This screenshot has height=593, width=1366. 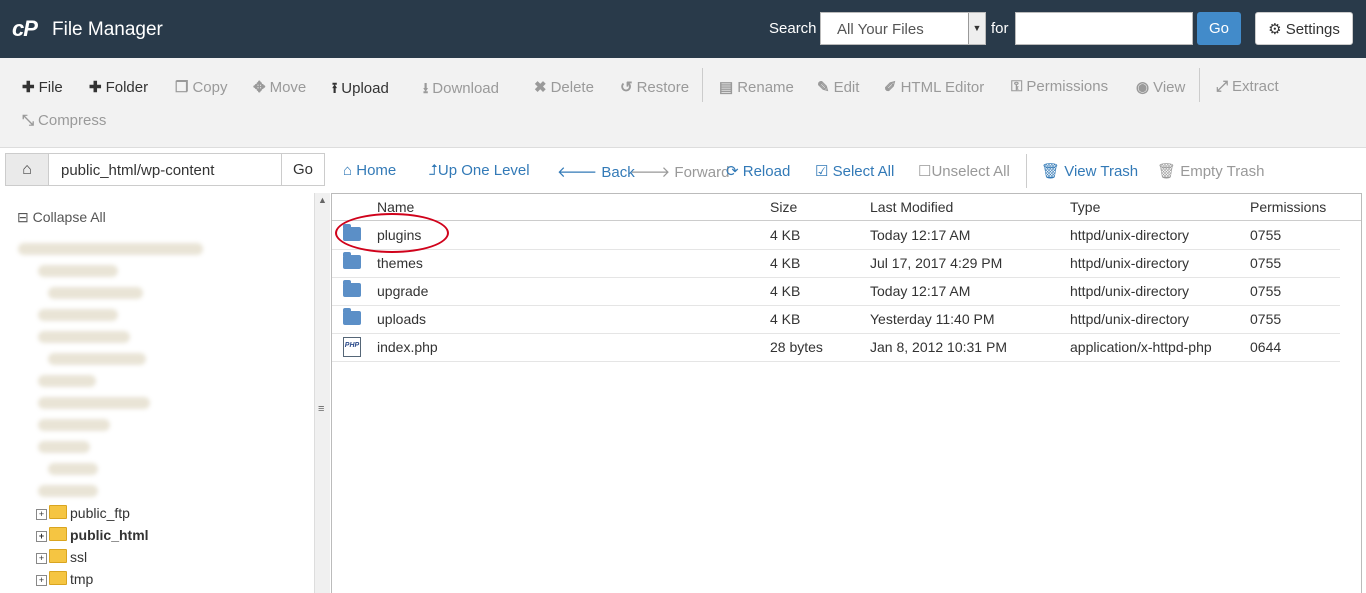 I want to click on upload-button: ⭱ Upload, so click(x=360, y=90).